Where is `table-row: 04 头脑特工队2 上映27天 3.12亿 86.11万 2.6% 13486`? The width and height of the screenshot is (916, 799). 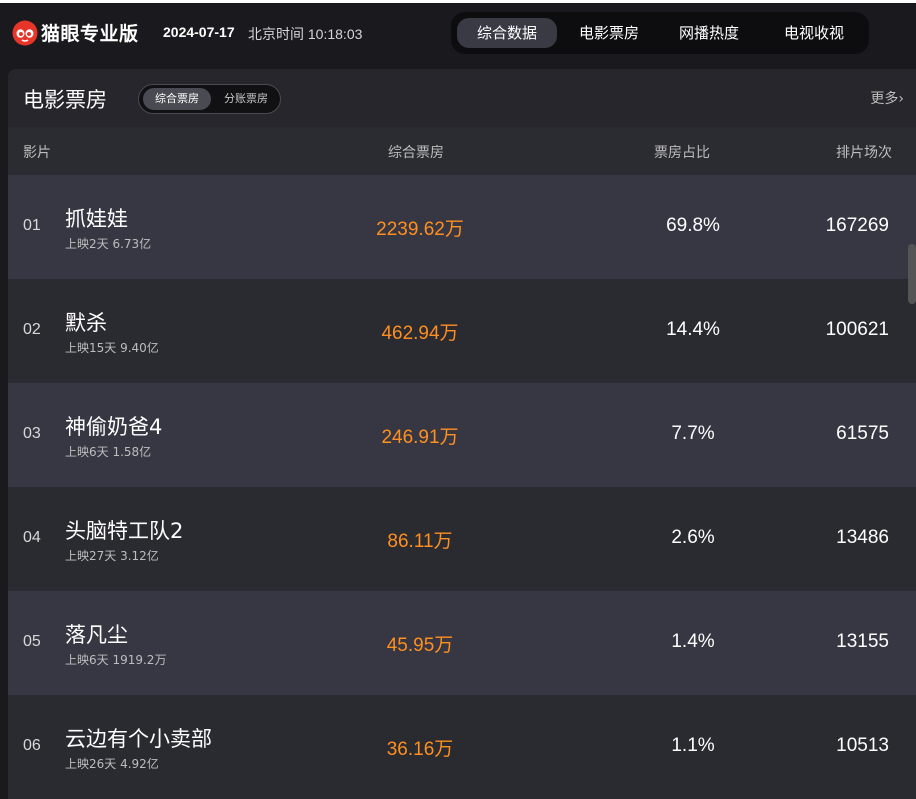
table-row: 04 头脑特工队2 上映27天 3.12亿 86.11万 2.6% 13486 is located at coordinates (462, 539).